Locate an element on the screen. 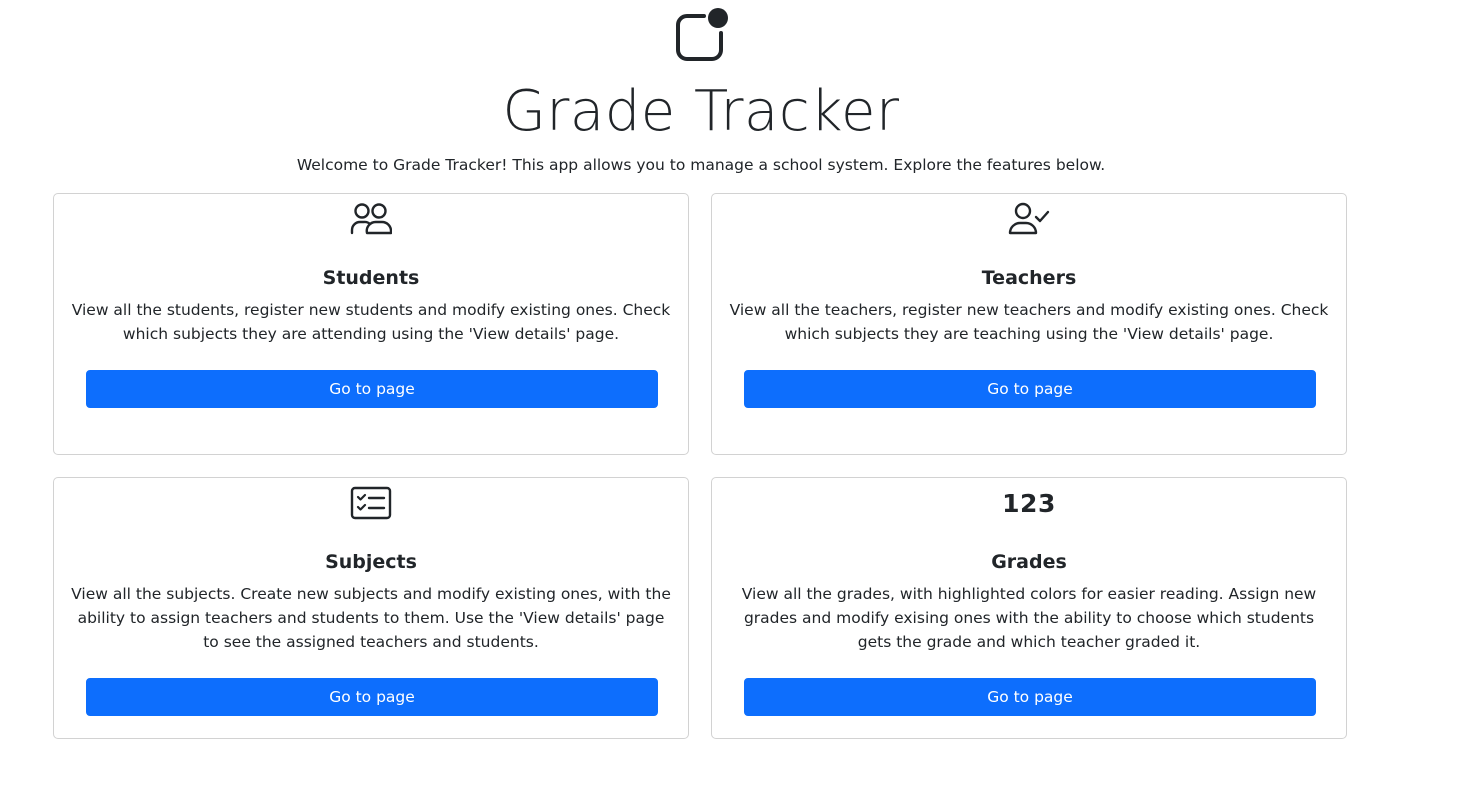  person-check-icon is located at coordinates (1029, 219).